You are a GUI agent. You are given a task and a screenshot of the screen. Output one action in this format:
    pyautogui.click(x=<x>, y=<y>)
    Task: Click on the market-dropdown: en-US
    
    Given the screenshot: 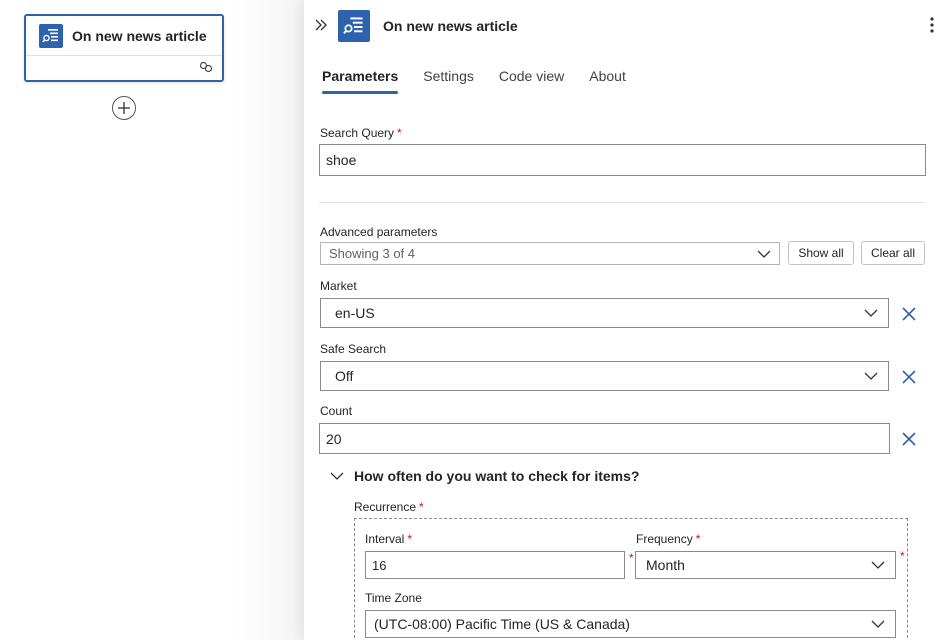 What is the action you would take?
    pyautogui.click(x=604, y=313)
    